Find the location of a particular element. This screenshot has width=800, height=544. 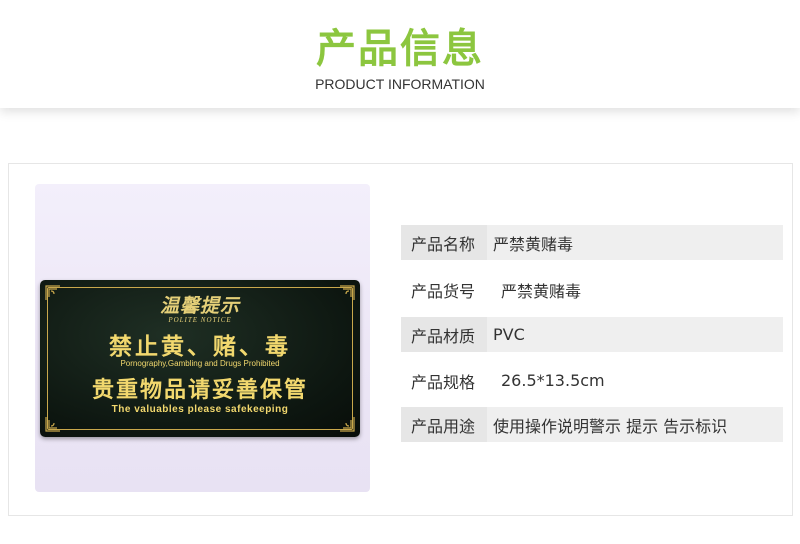

sign-heading: 温馨提示 is located at coordinates (199, 306).